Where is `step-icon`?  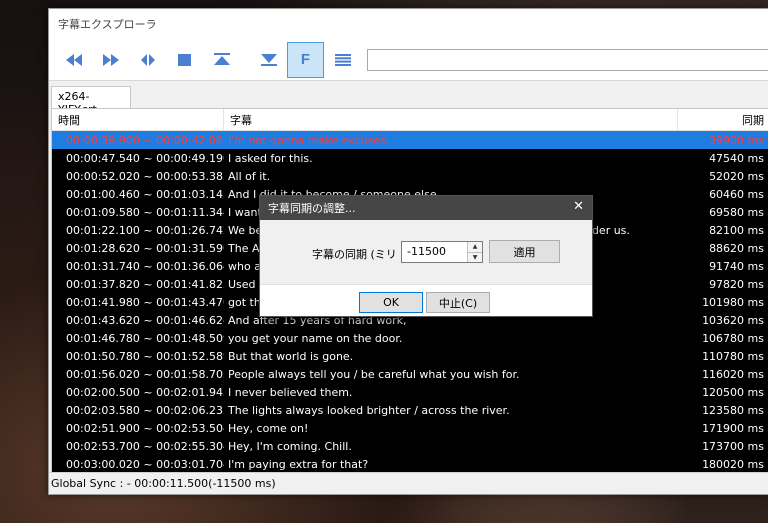
step-icon is located at coordinates (147, 59).